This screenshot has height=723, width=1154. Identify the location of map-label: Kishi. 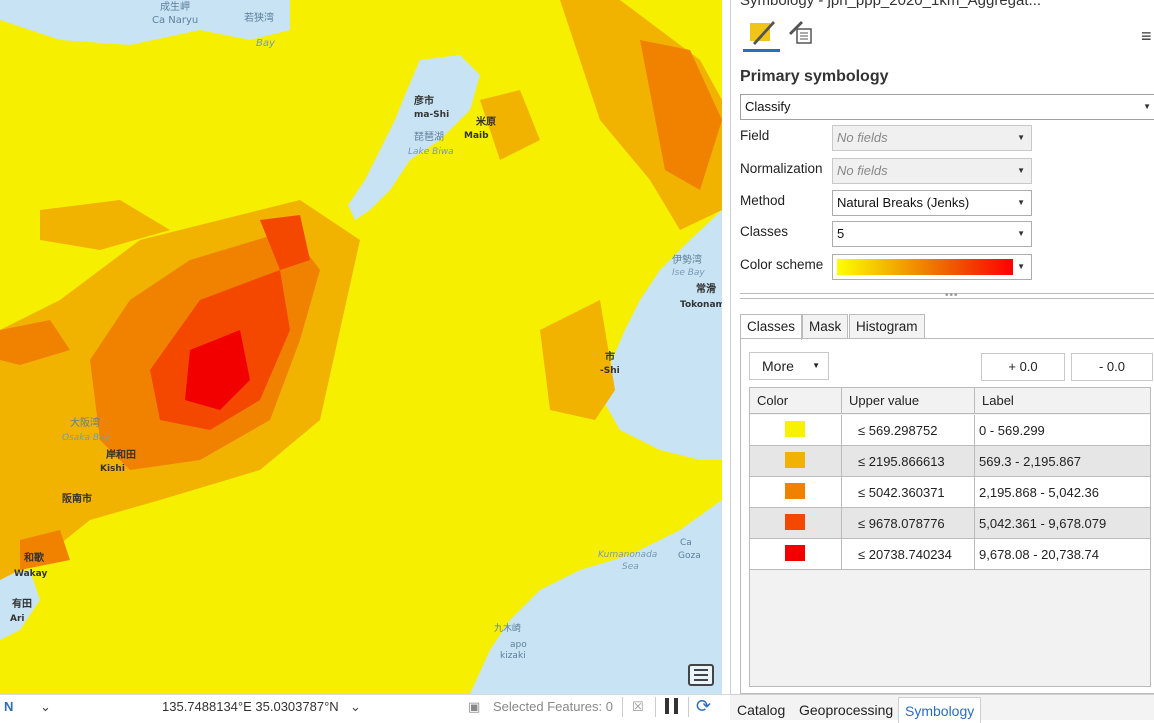
(112, 469).